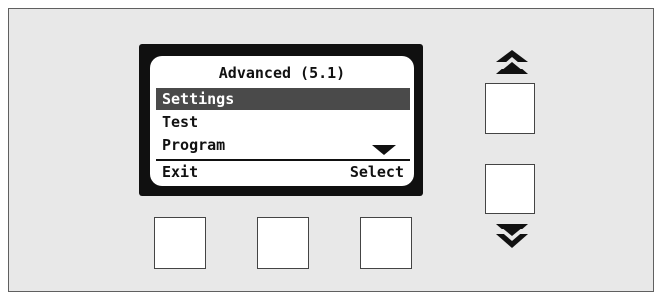  Describe the element at coordinates (384, 150) in the screenshot. I see `more-below-icon` at that location.